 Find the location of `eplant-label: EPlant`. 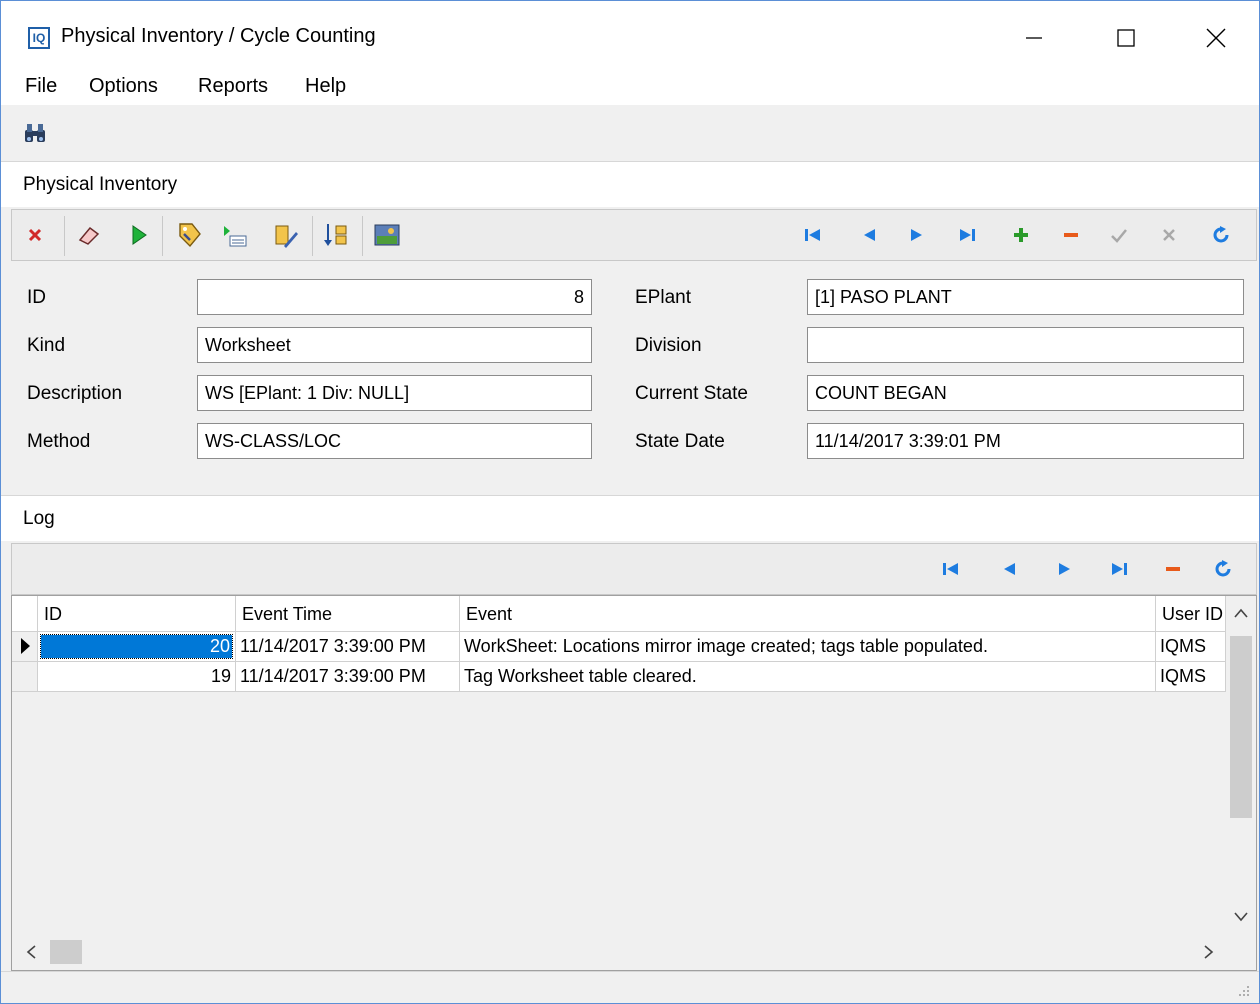

eplant-label: EPlant is located at coordinates (663, 297).